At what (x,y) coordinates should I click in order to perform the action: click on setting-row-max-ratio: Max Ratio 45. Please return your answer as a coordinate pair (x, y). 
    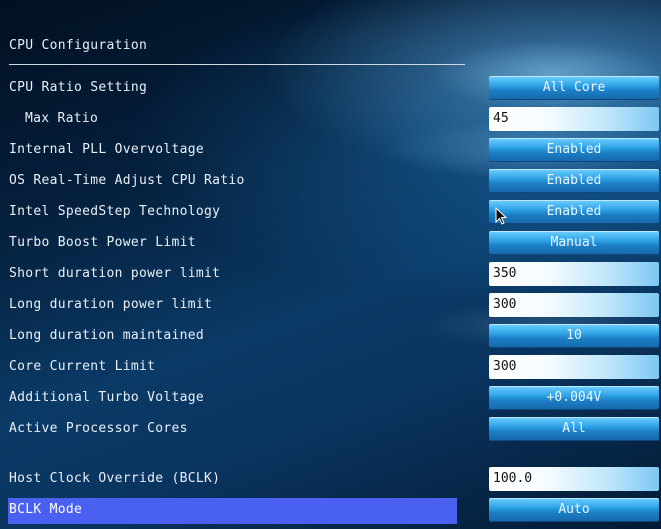
    Looking at the image, I should click on (330, 120).